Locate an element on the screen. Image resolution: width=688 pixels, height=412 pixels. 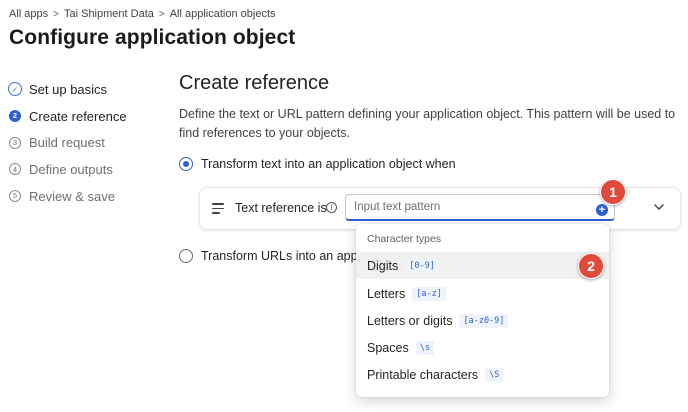
step-build-request: 3 Build request is located at coordinates (68, 142).